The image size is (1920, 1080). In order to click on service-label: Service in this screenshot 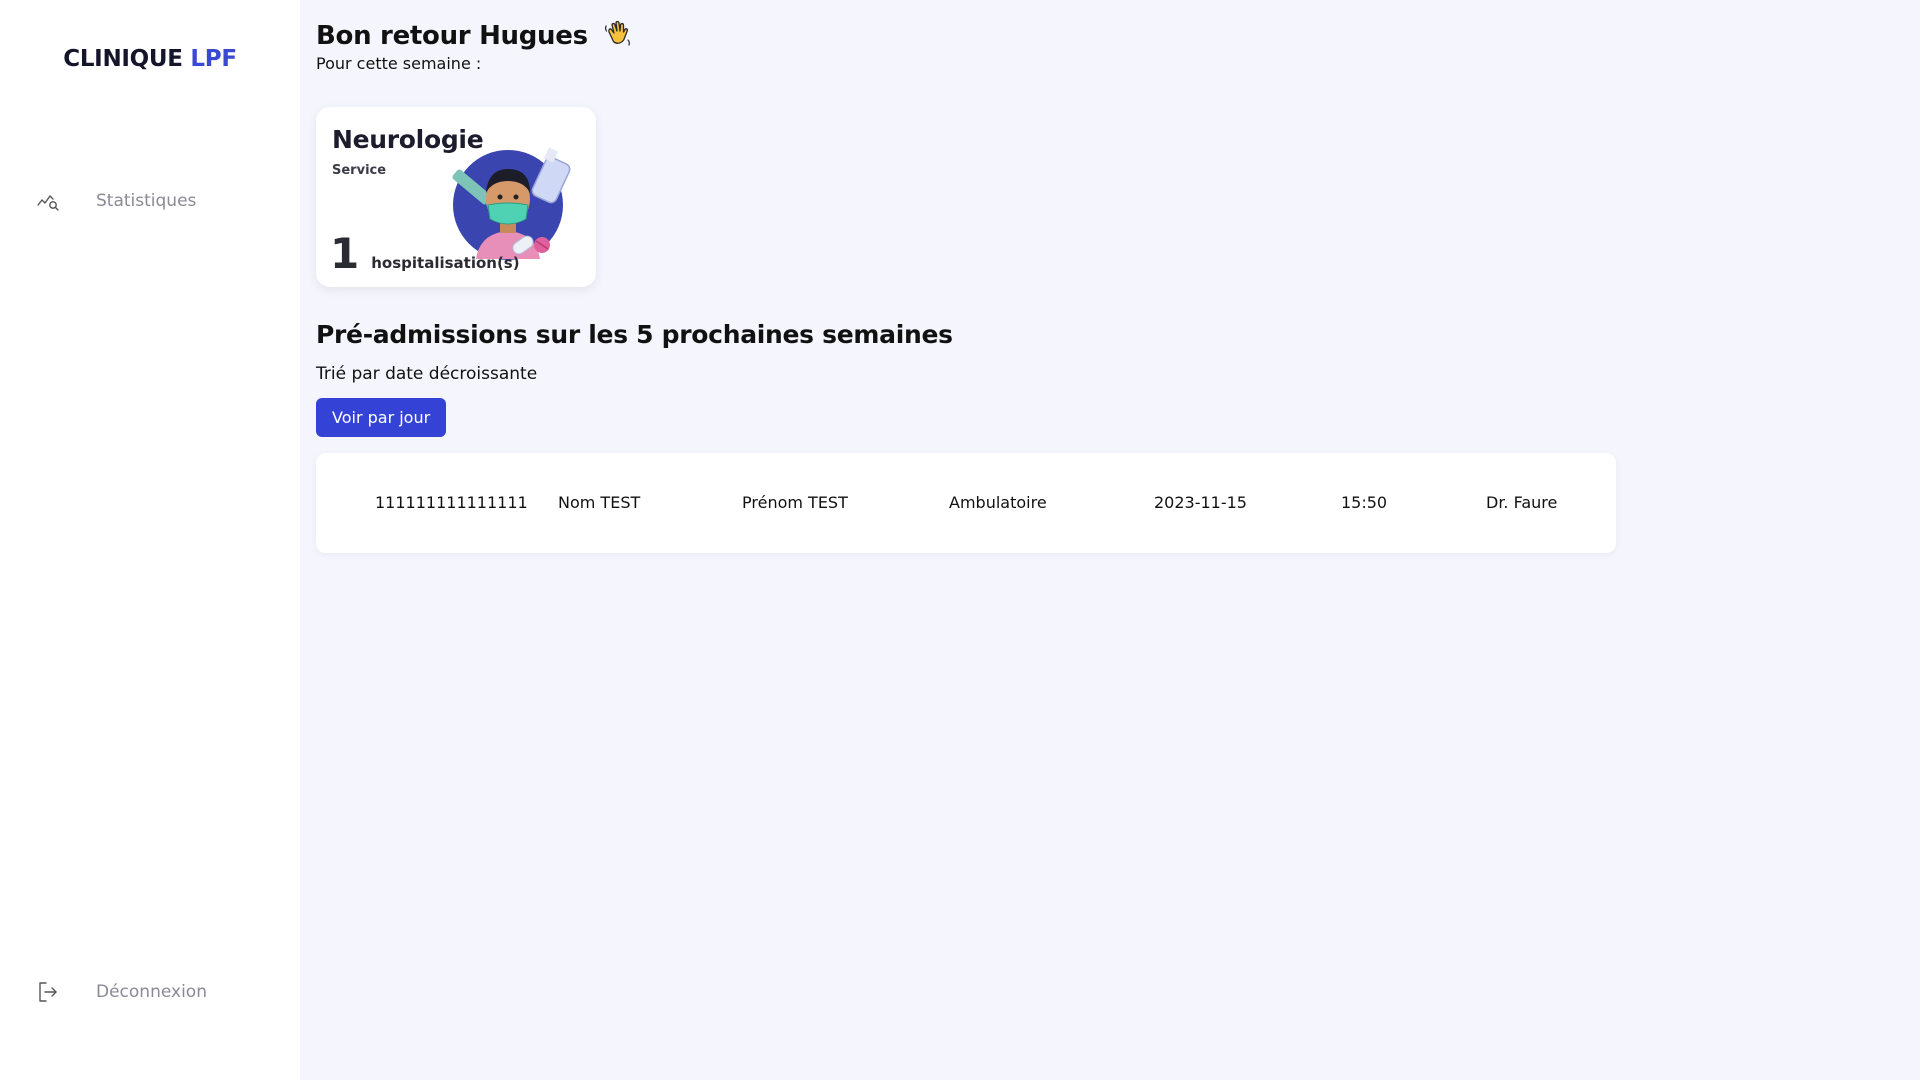, I will do `click(359, 170)`.